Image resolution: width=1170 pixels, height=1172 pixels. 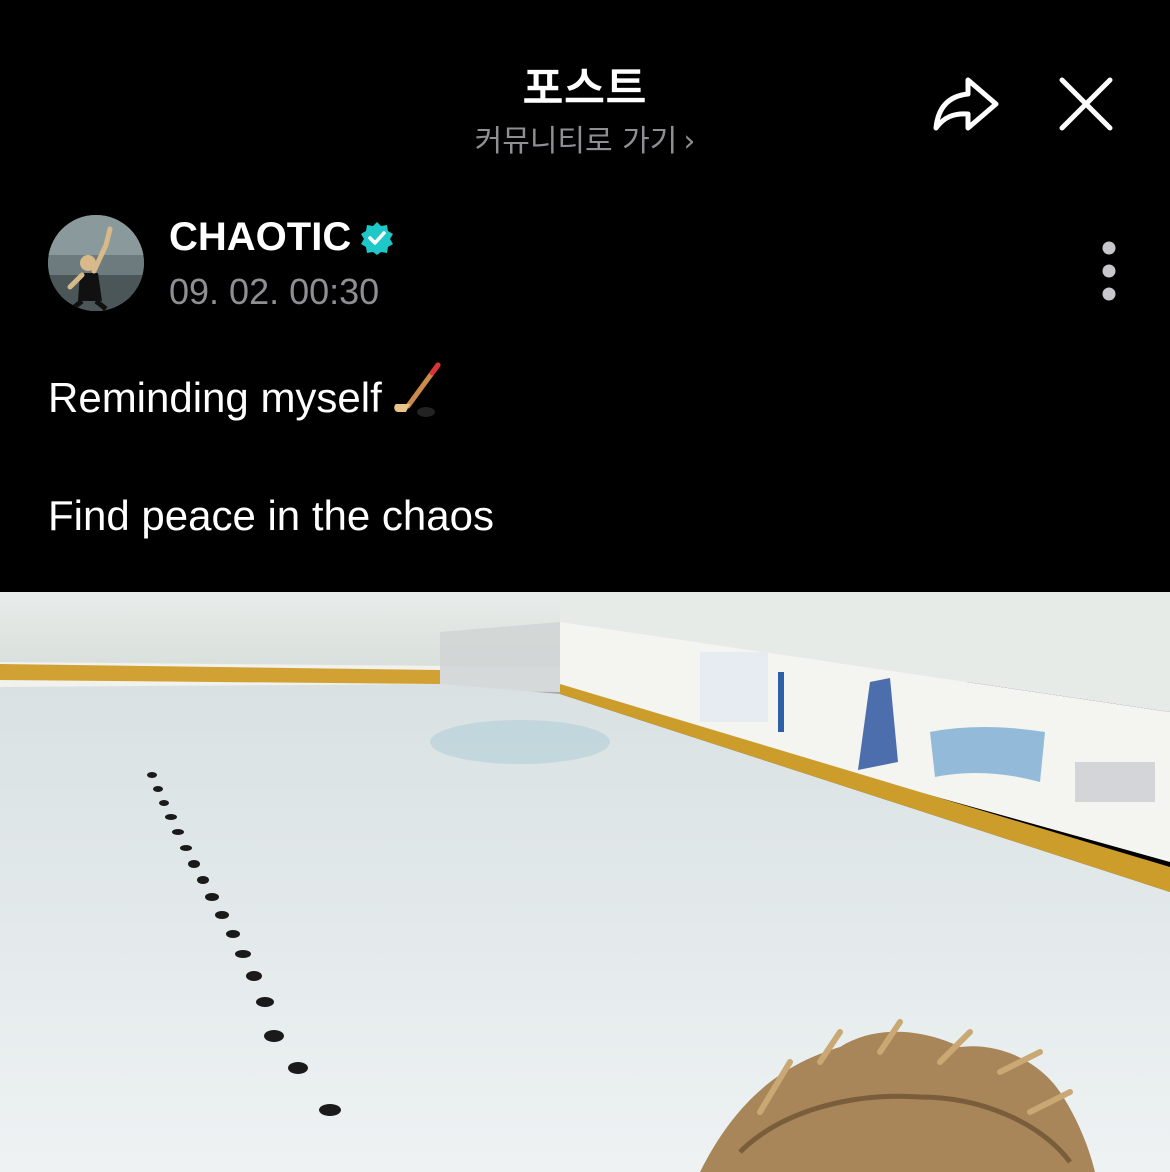 What do you see at coordinates (274, 291) in the screenshot?
I see `post-timestamp: 09. 02. 00:30` at bounding box center [274, 291].